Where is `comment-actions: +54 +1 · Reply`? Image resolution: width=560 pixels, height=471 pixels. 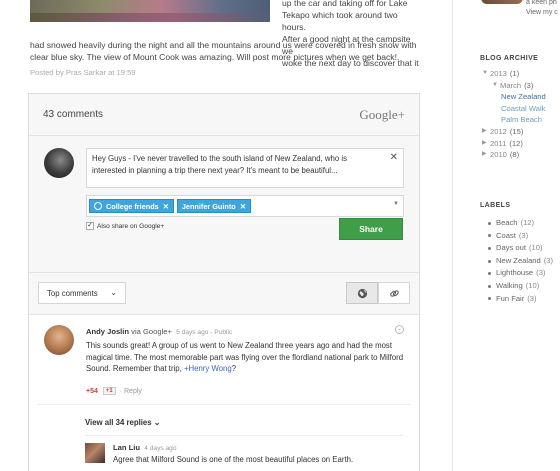 comment-actions: +54 +1 · Reply is located at coordinates (114, 391).